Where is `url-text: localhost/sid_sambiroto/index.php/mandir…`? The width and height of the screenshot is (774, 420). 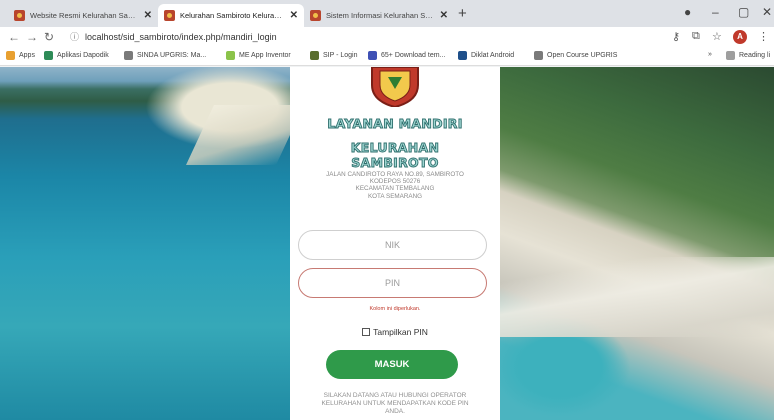 url-text: localhost/sid_sambiroto/index.php/mandir… is located at coordinates (181, 37).